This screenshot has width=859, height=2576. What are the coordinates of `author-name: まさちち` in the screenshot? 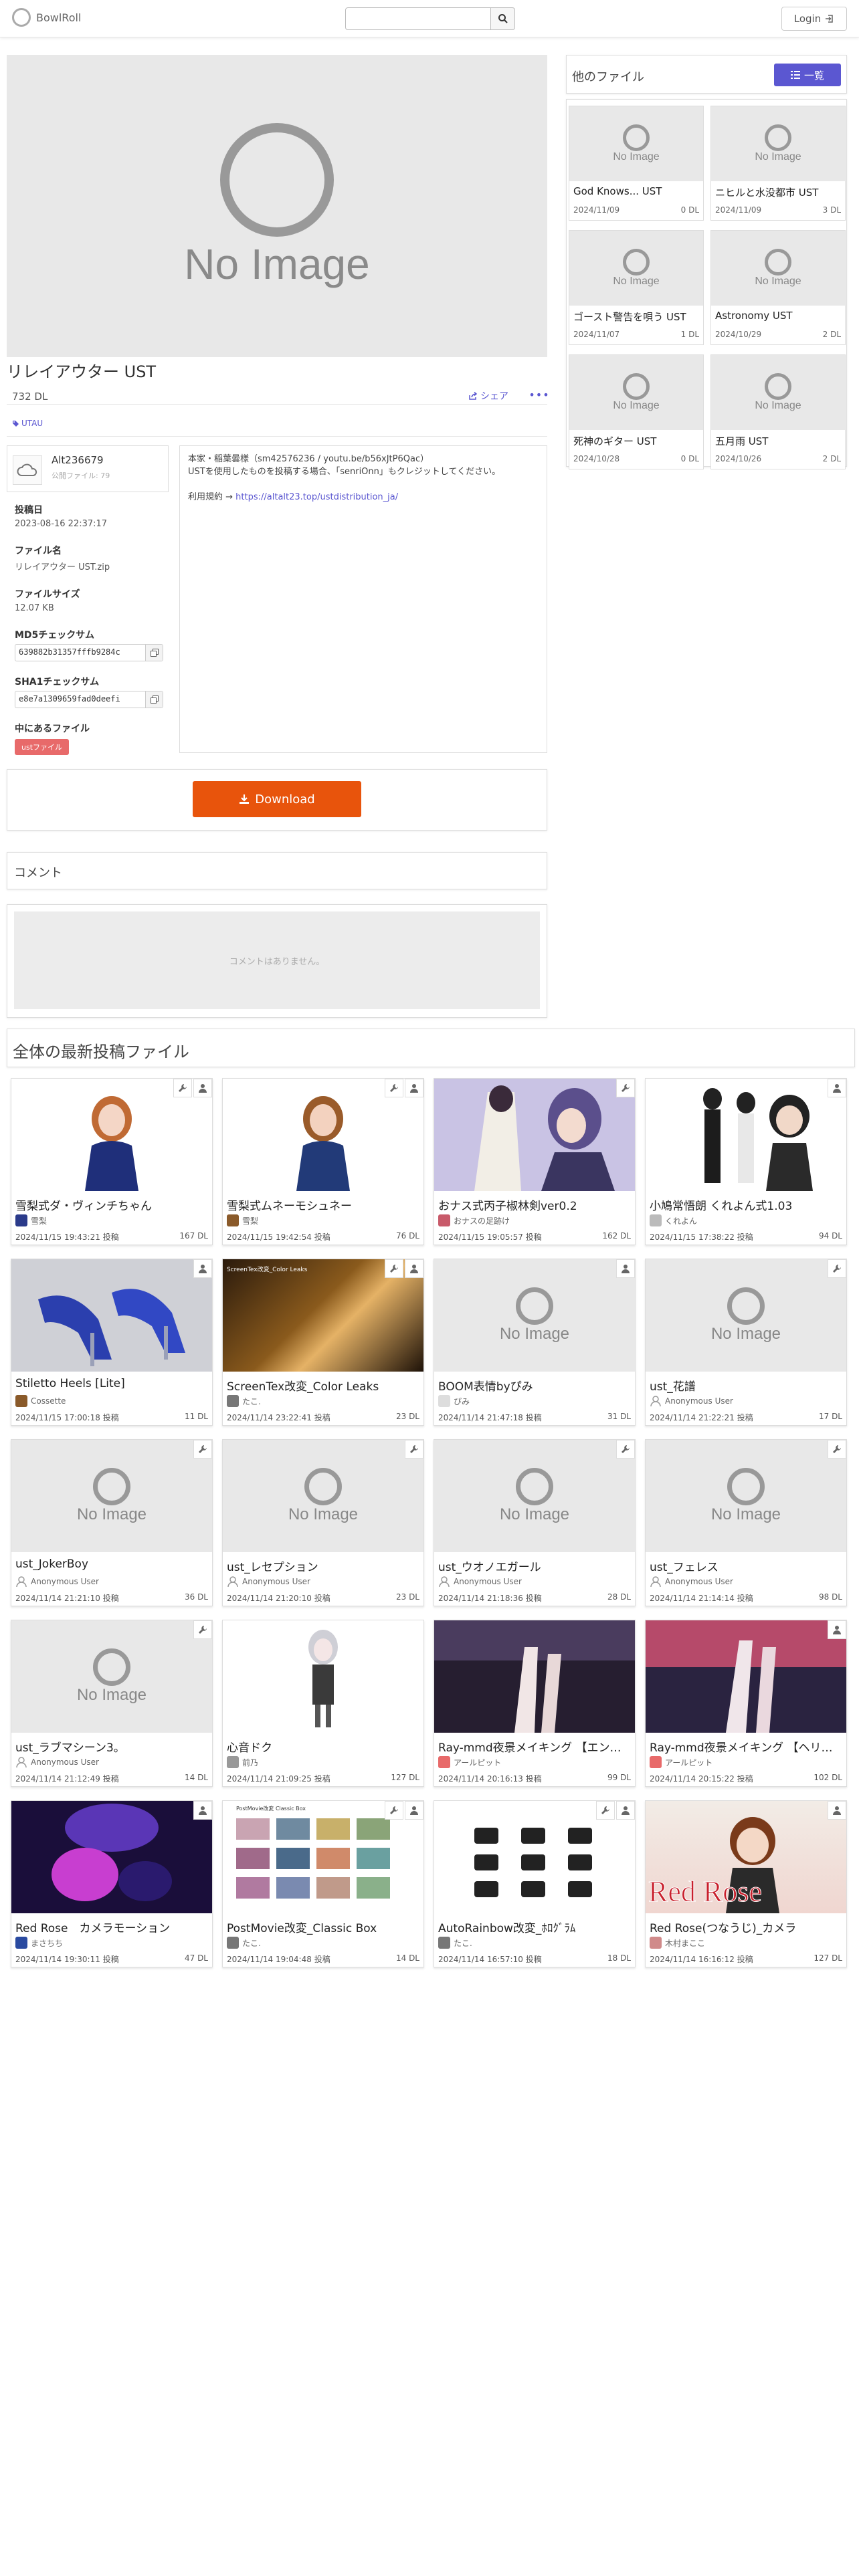 It's located at (48, 1943).